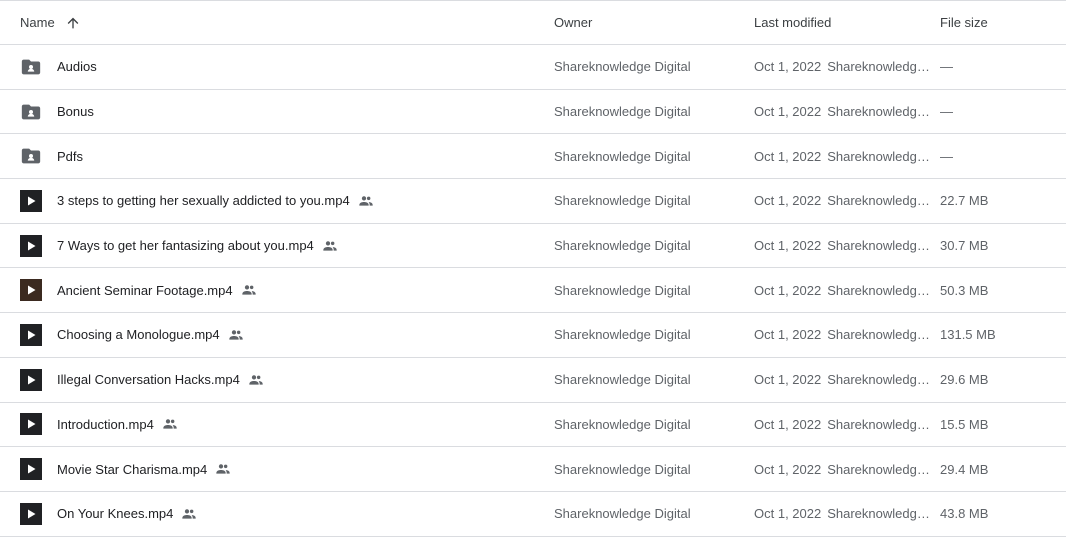  I want to click on name-column-header: Name, so click(280, 22).